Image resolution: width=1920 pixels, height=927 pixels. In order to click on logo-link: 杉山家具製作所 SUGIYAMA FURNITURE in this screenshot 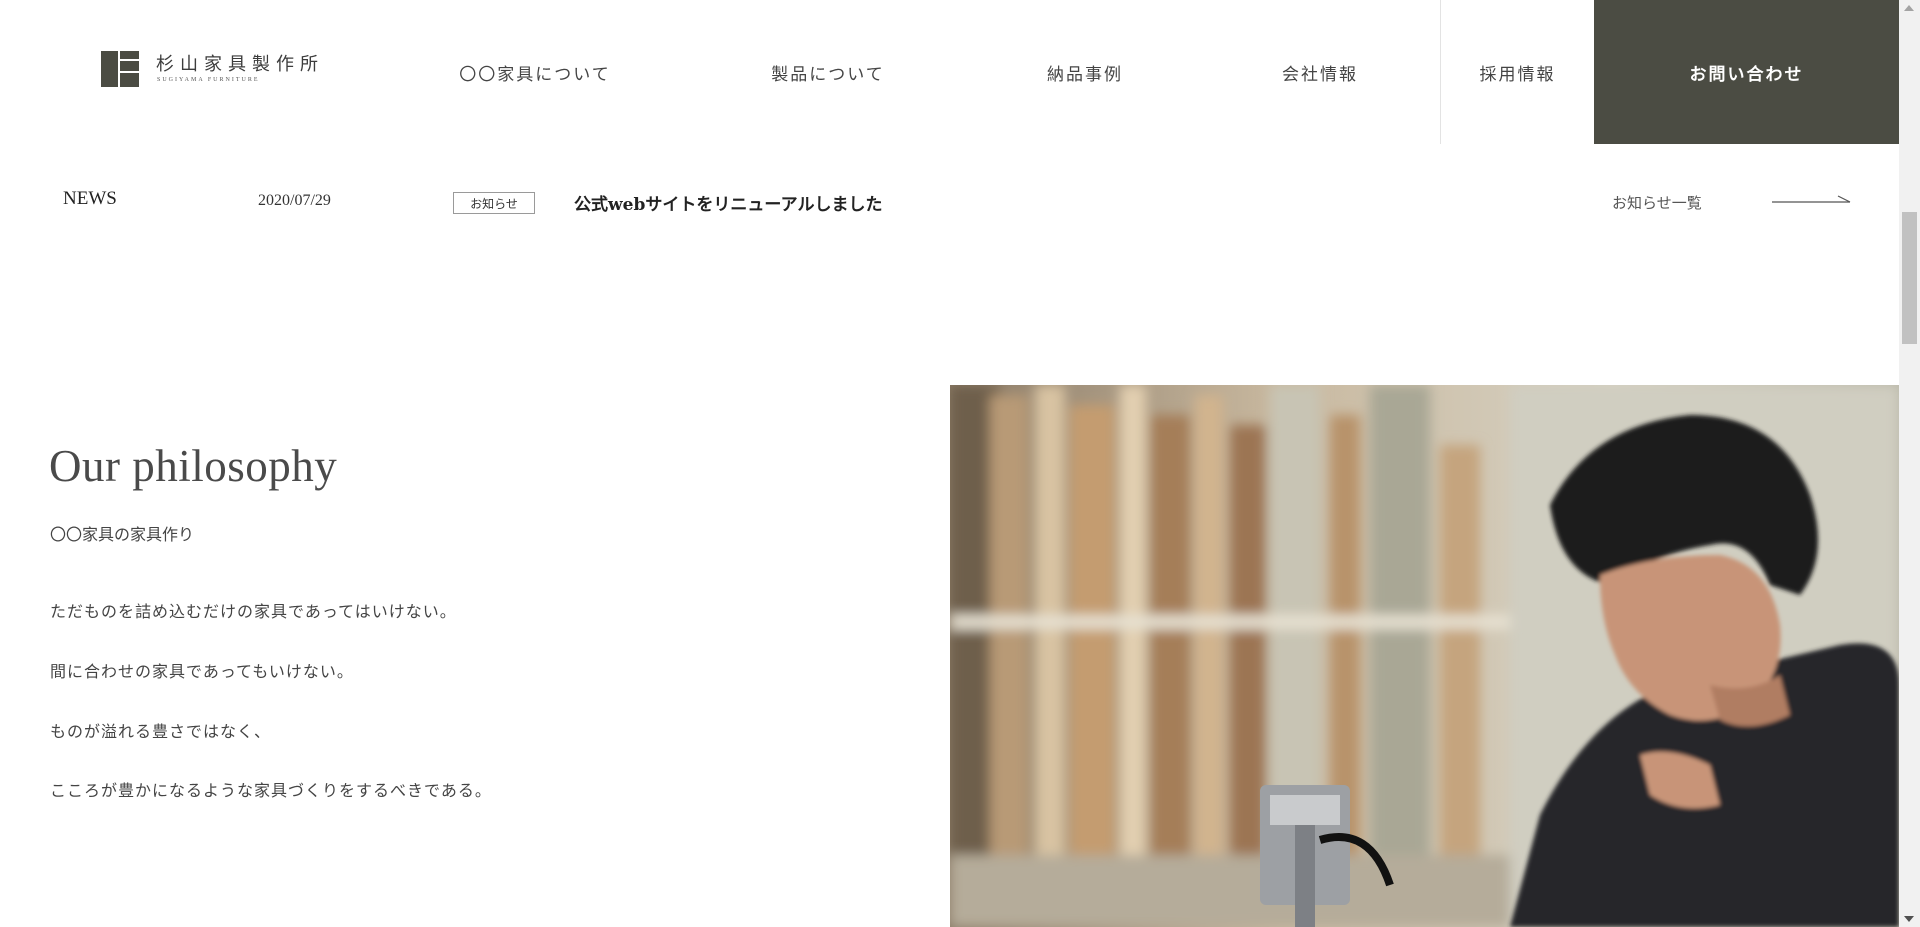, I will do `click(221, 71)`.